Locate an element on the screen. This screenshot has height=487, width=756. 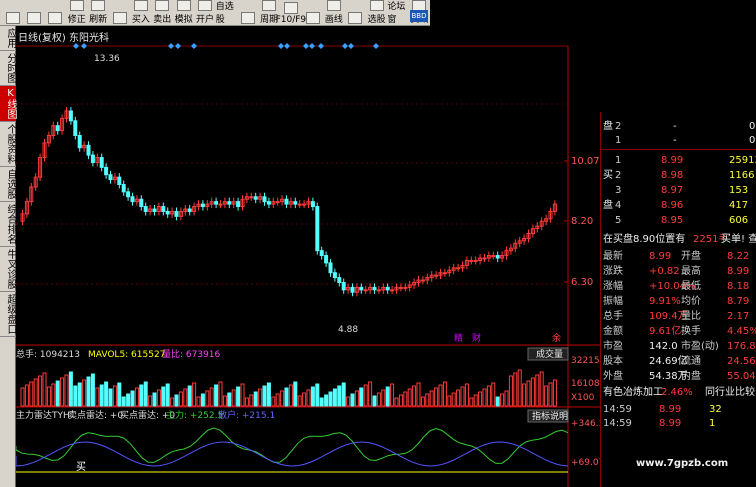
orderbook-buy-row-cell: 8.95 is located at coordinates (672, 220).